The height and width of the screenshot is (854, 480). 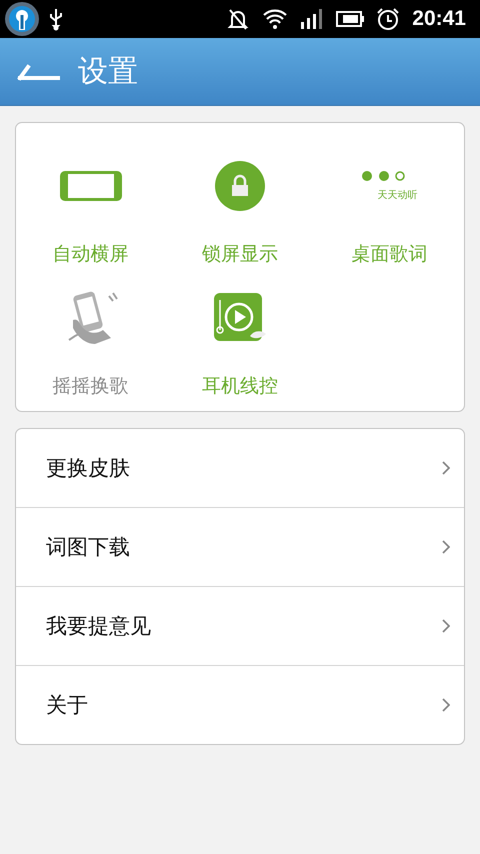 What do you see at coordinates (238, 19) in the screenshot?
I see `muted-bell-icon` at bounding box center [238, 19].